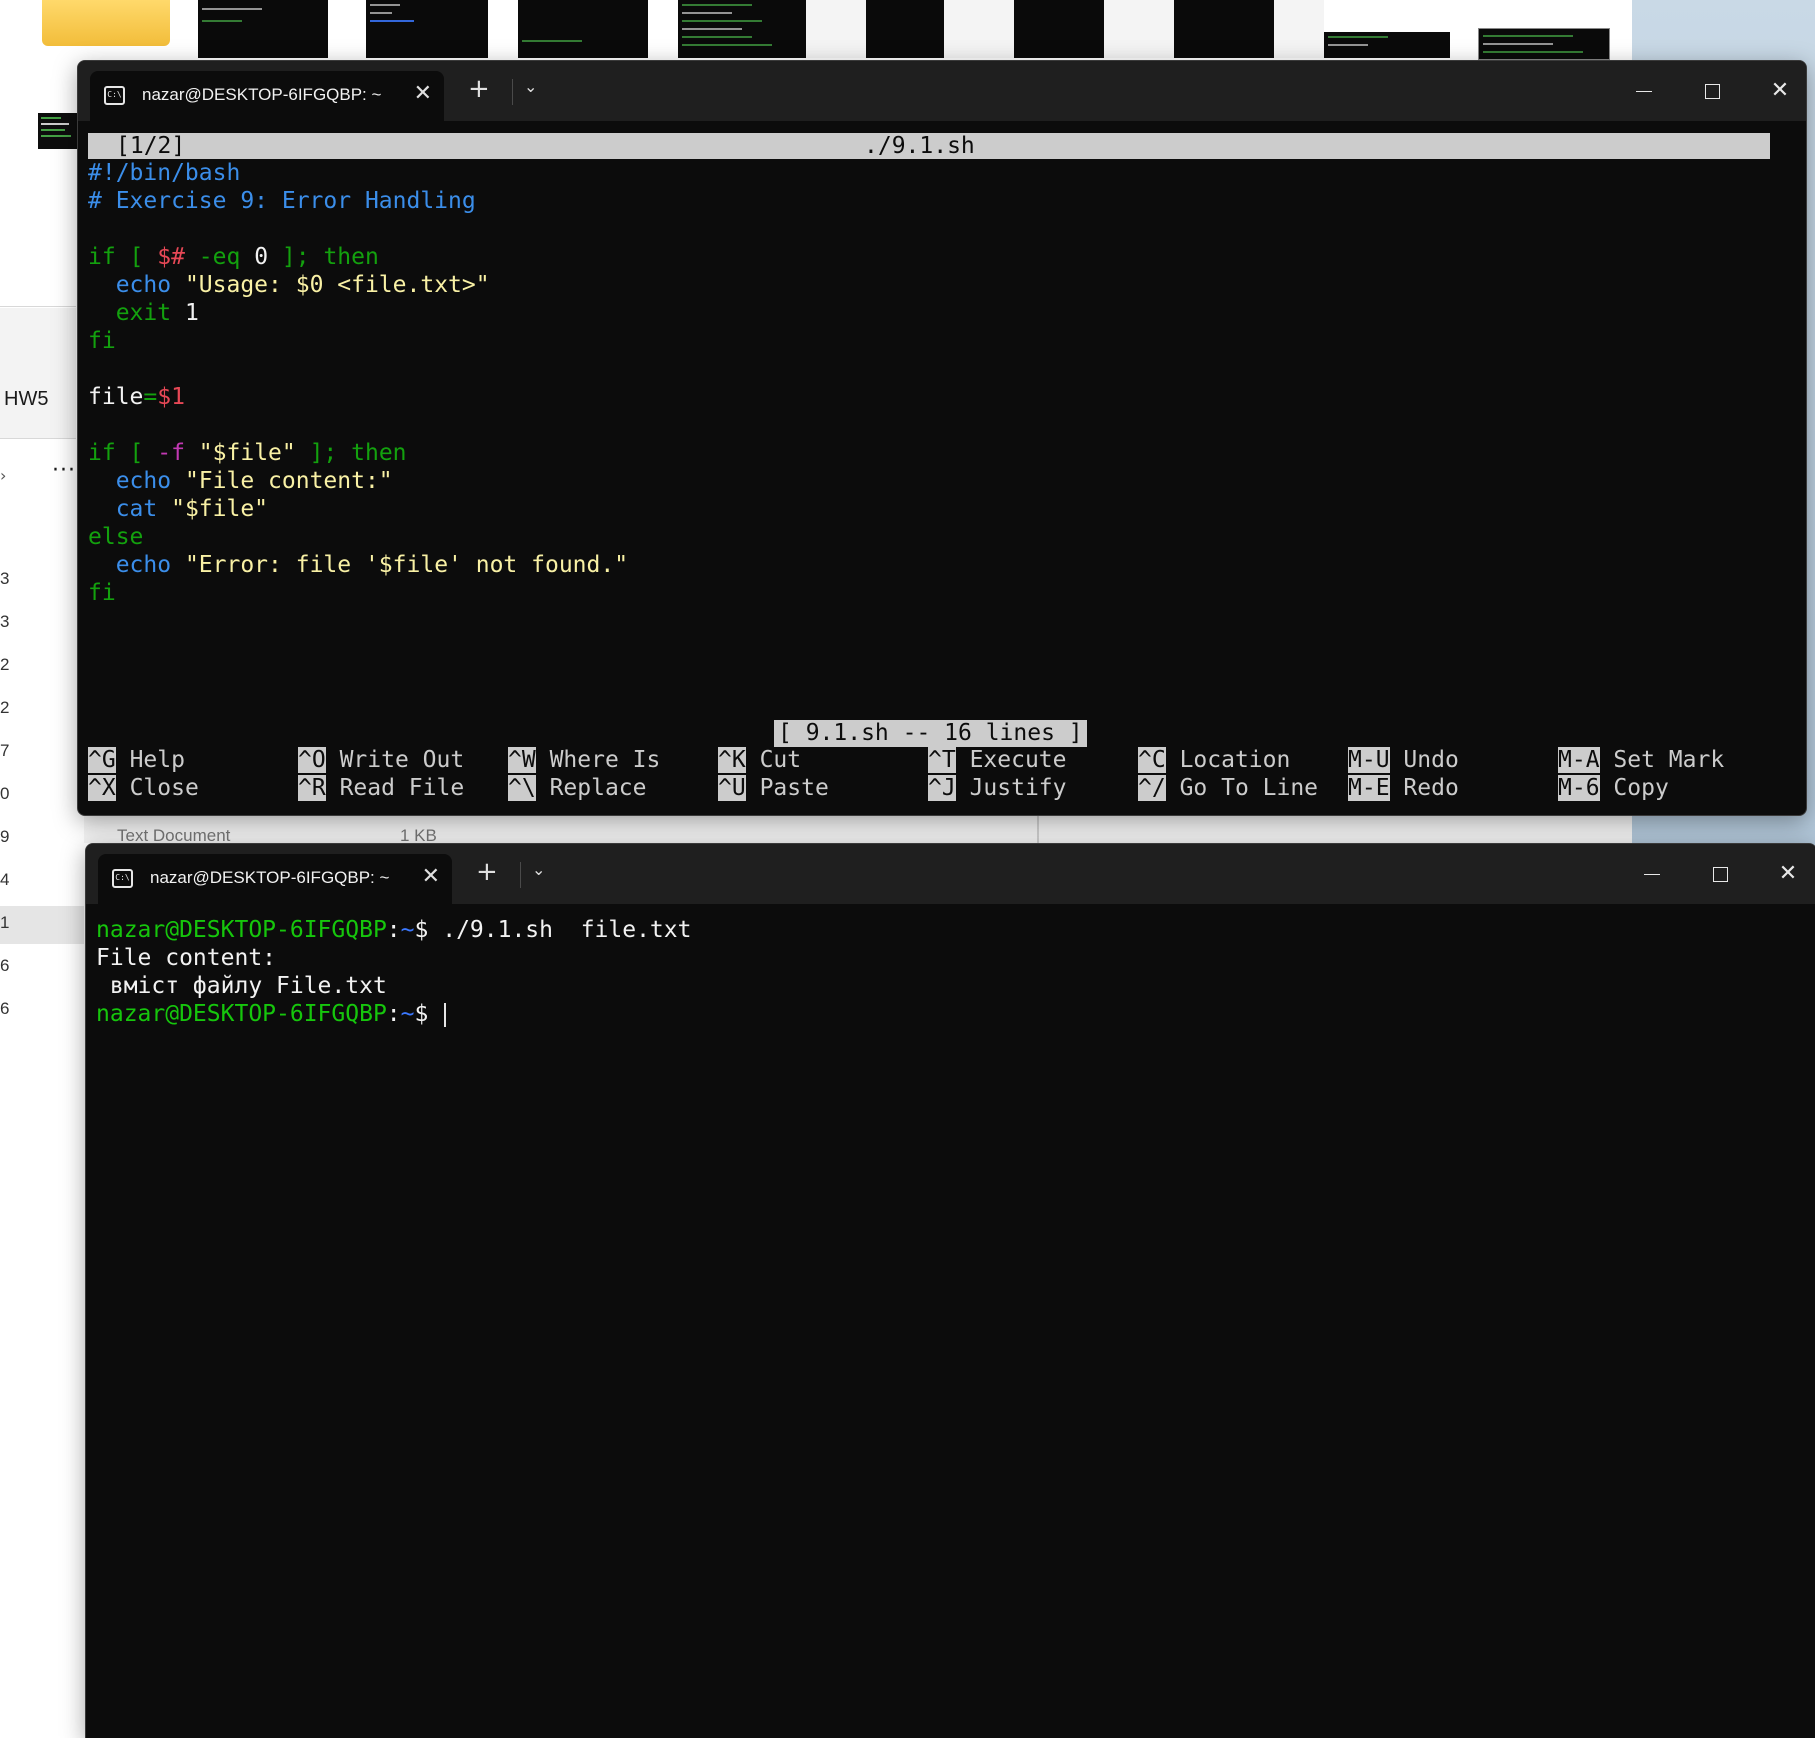 The width and height of the screenshot is (1815, 1738). Describe the element at coordinates (951, 1014) in the screenshot. I see `prompt-line: nazar@DESKTOP-6IFGQBP:~$` at that location.